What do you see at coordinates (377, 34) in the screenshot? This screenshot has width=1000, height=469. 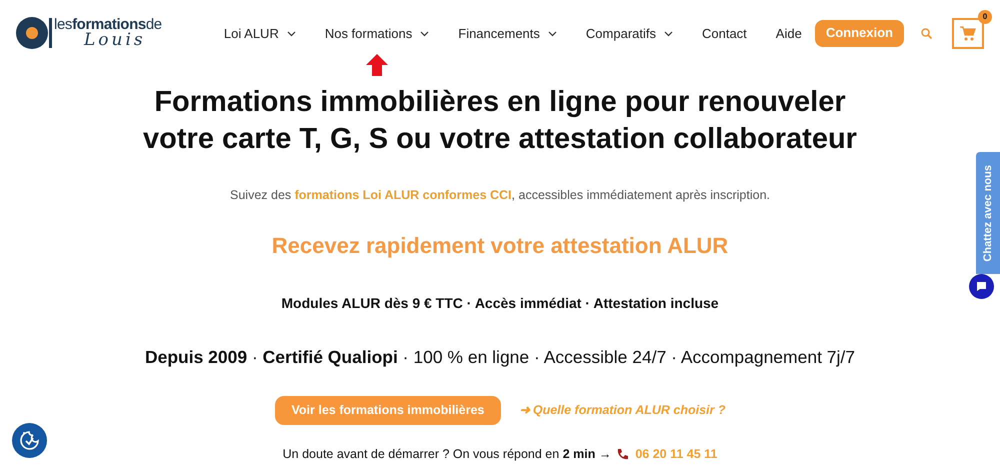 I see `nav-link: Nos formations` at bounding box center [377, 34].